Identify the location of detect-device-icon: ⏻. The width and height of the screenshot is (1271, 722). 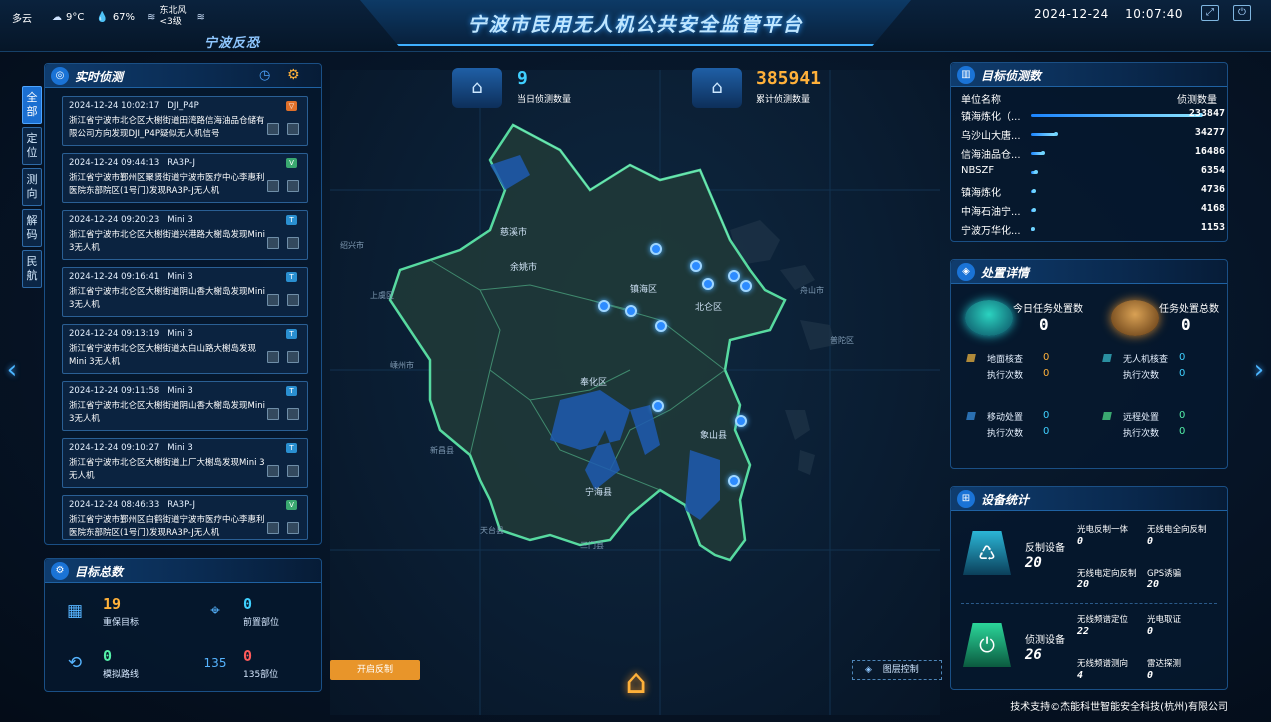
(987, 645).